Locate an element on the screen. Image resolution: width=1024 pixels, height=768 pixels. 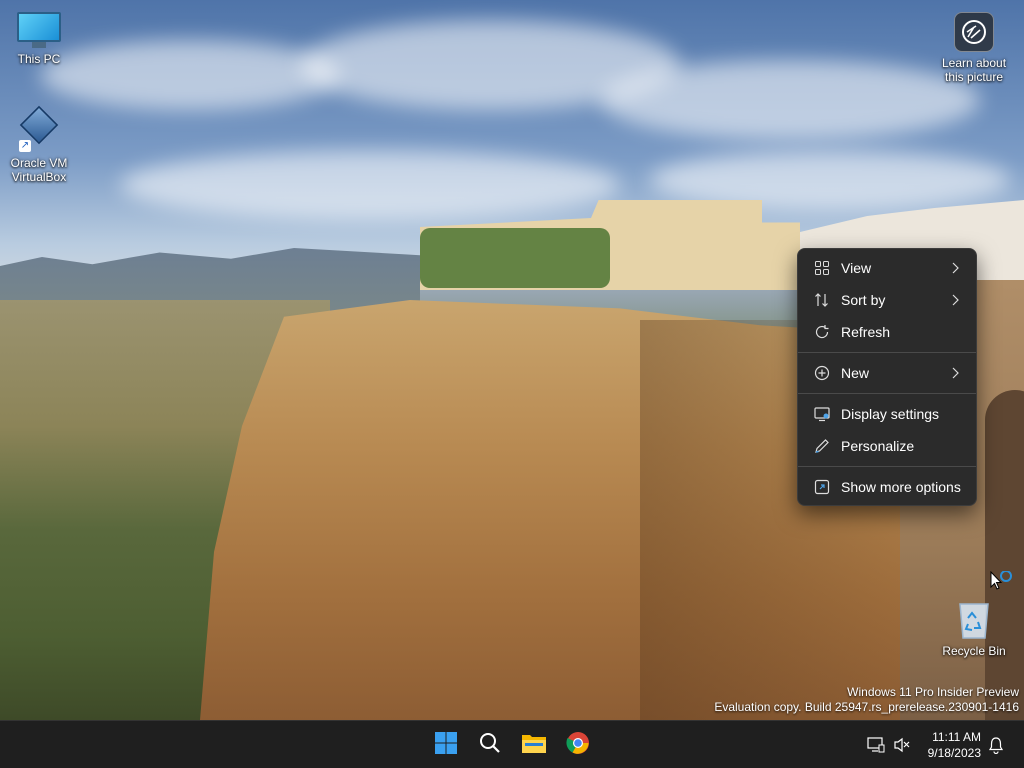
search-icon is located at coordinates (490, 745).